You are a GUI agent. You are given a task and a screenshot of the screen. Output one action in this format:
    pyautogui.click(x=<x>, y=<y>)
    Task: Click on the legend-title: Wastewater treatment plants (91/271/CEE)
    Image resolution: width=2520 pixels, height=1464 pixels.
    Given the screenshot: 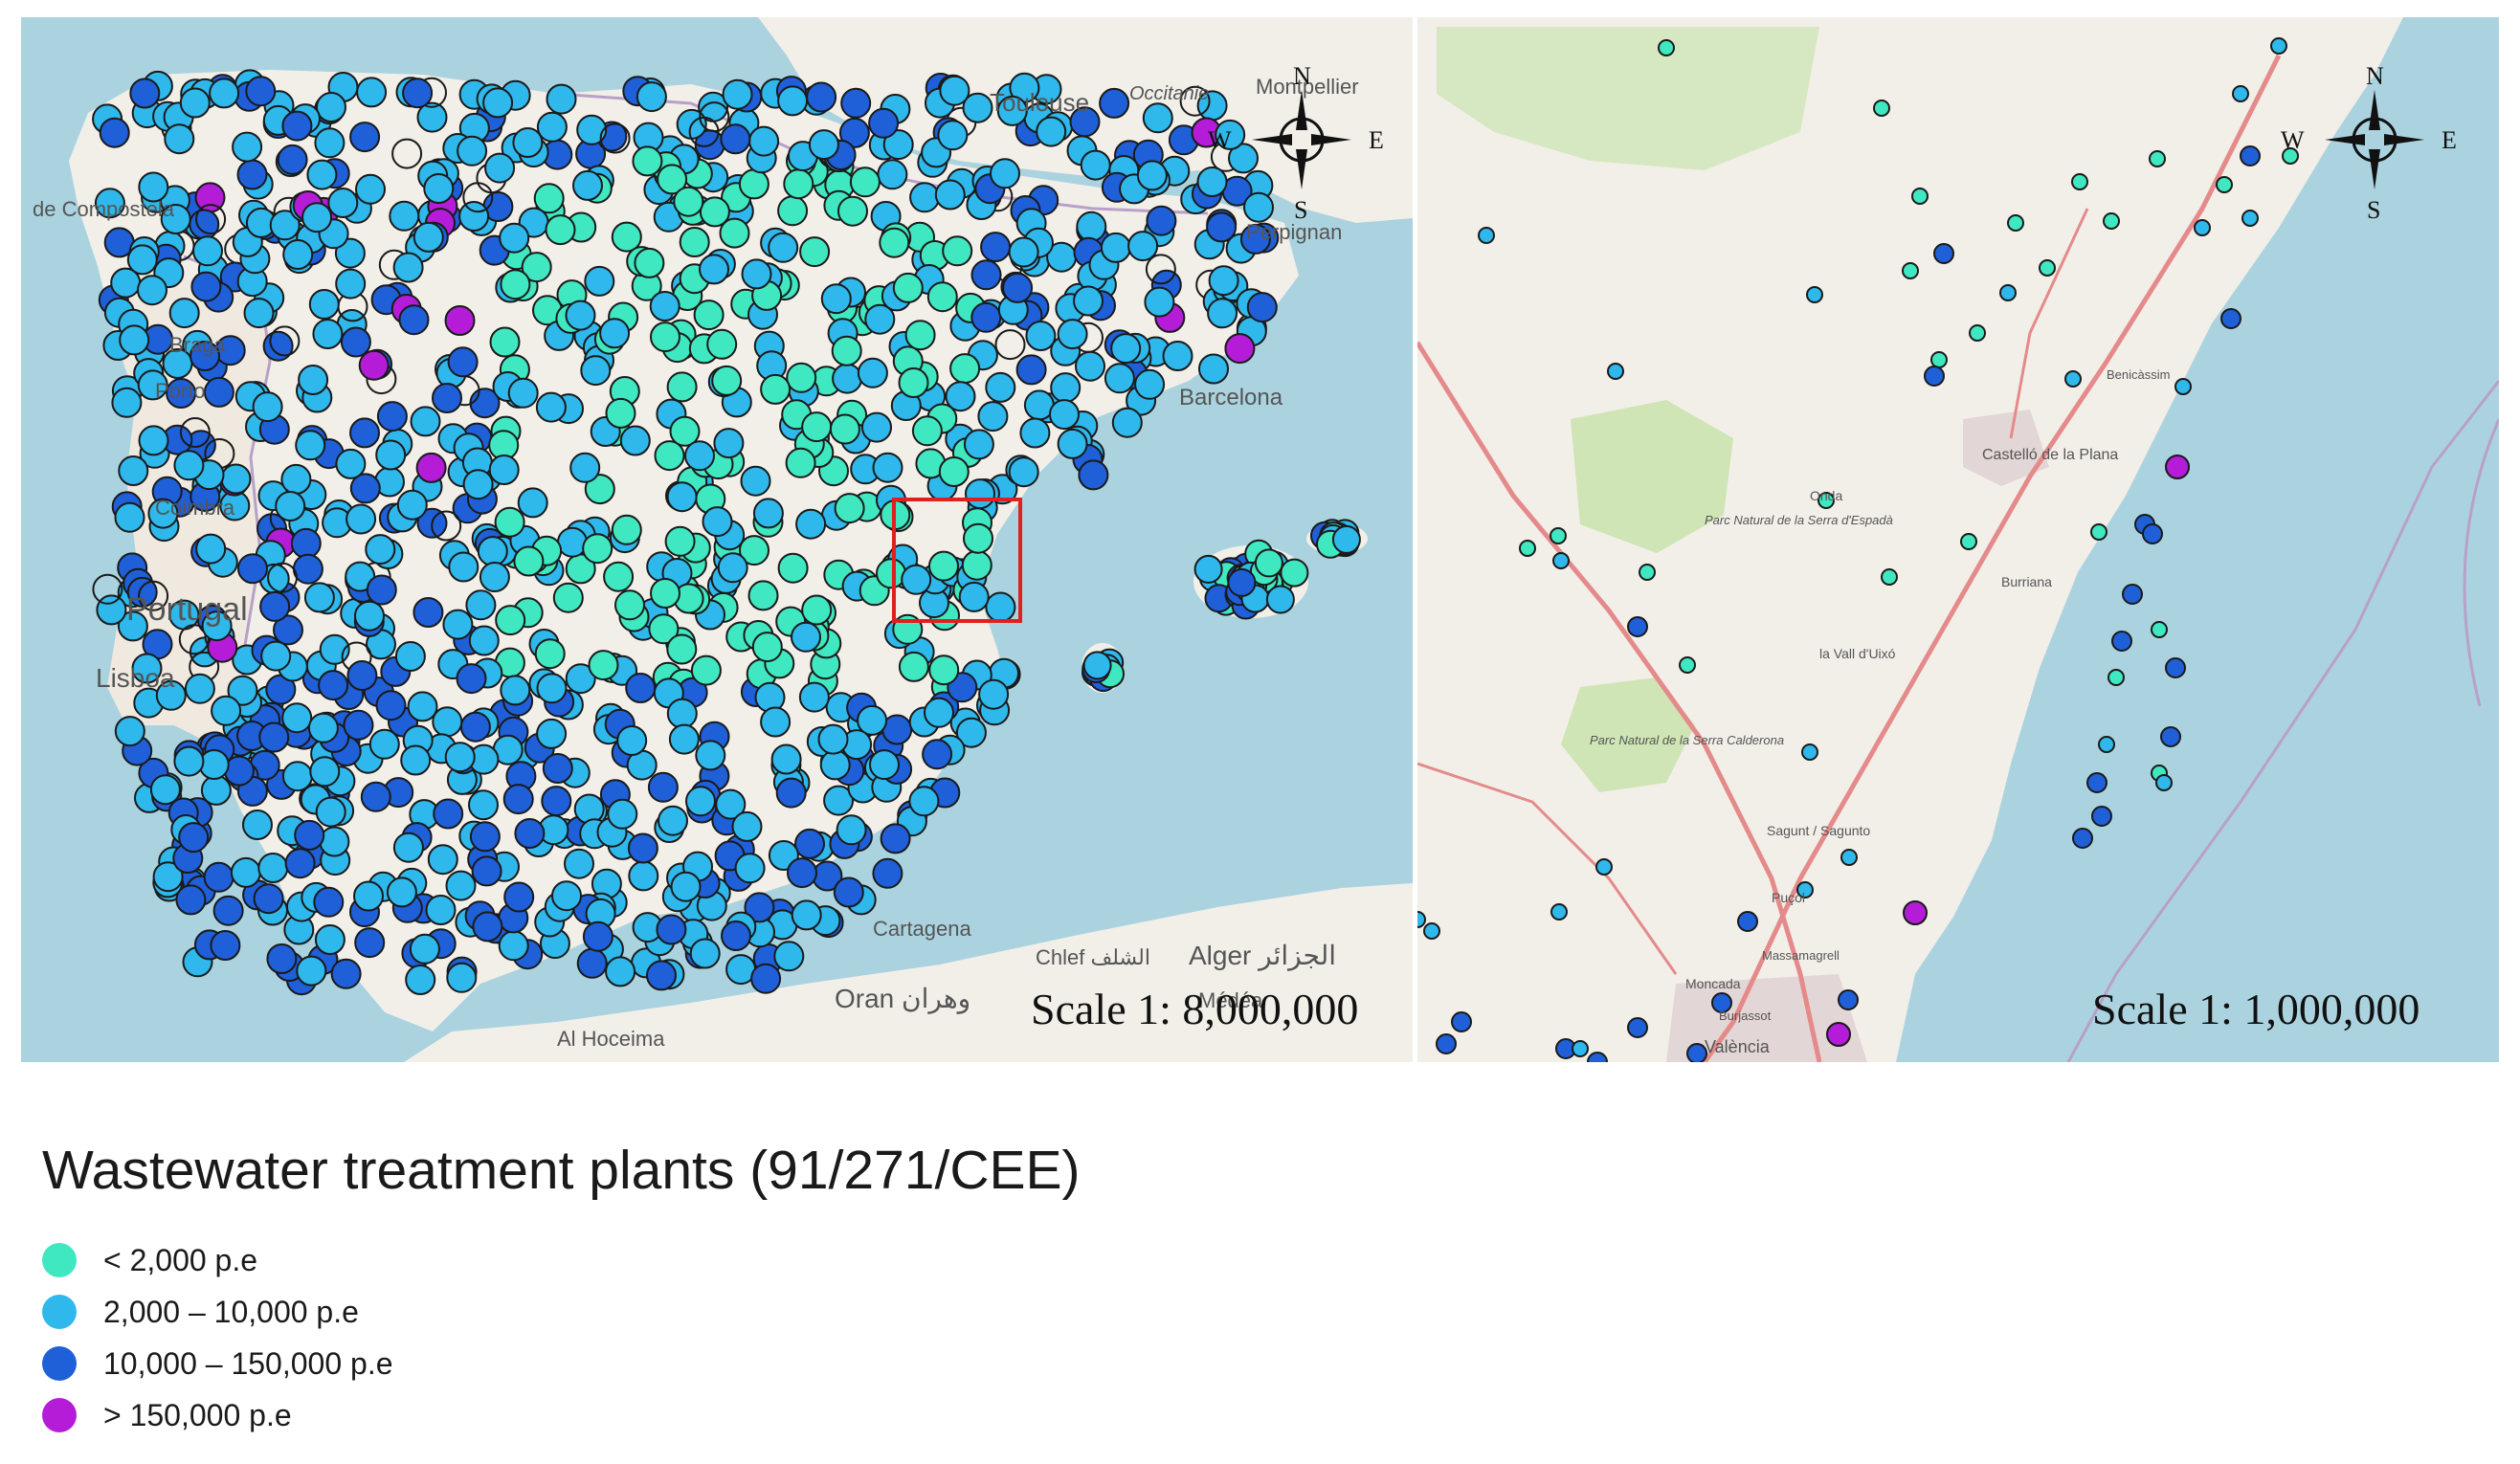 What is the action you would take?
    pyautogui.click(x=561, y=1171)
    